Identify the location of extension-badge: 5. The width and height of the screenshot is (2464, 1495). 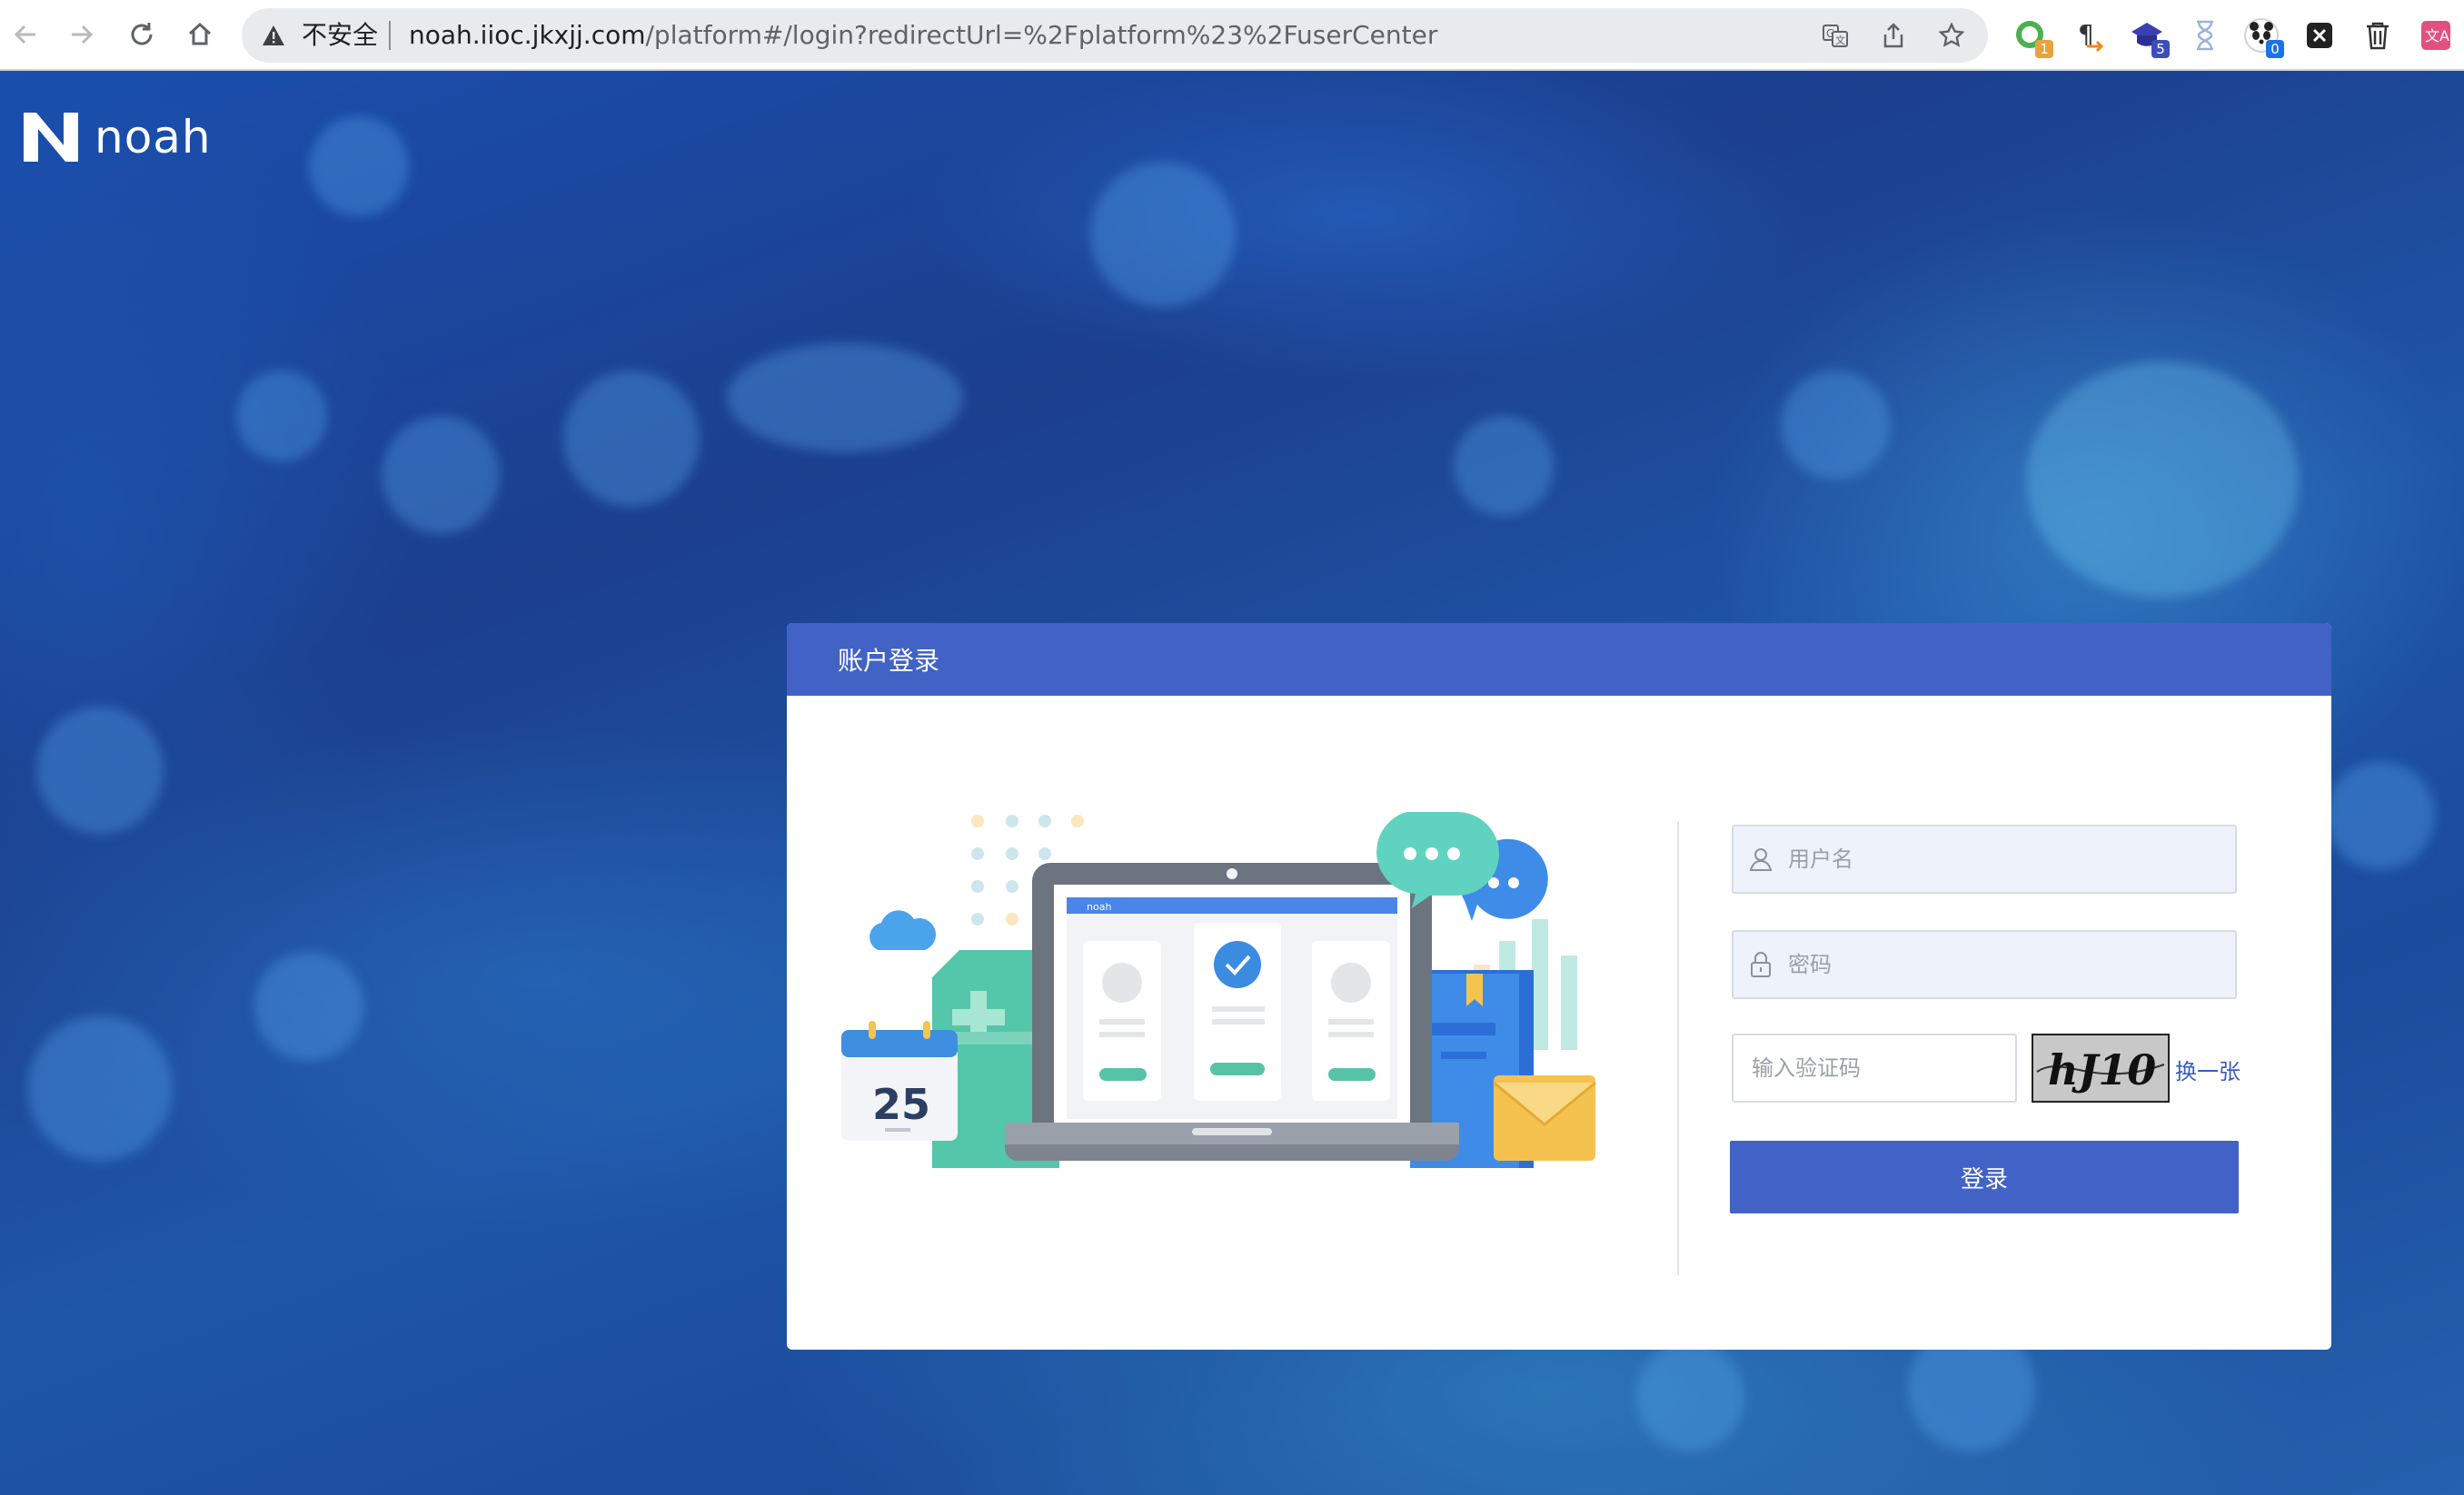
(2161, 49).